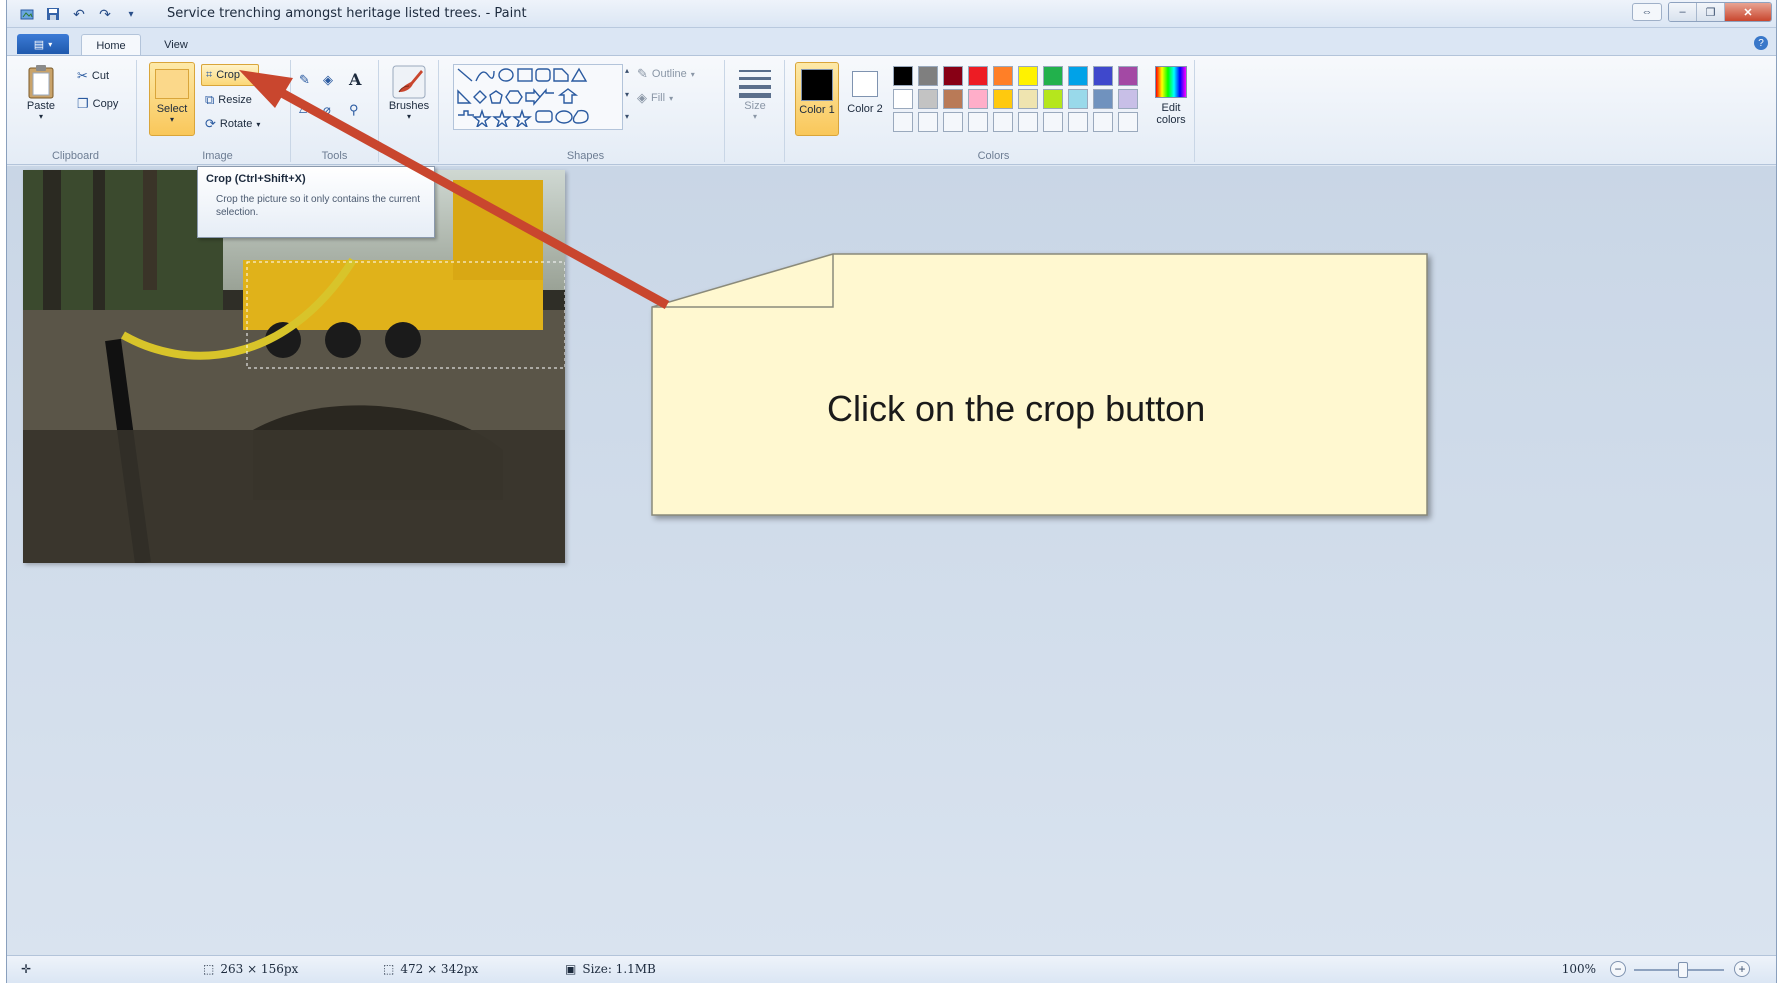 This screenshot has height=983, width=1783. What do you see at coordinates (627, 94) in the screenshot?
I see `shapes-scroll-down-icon: ▾` at bounding box center [627, 94].